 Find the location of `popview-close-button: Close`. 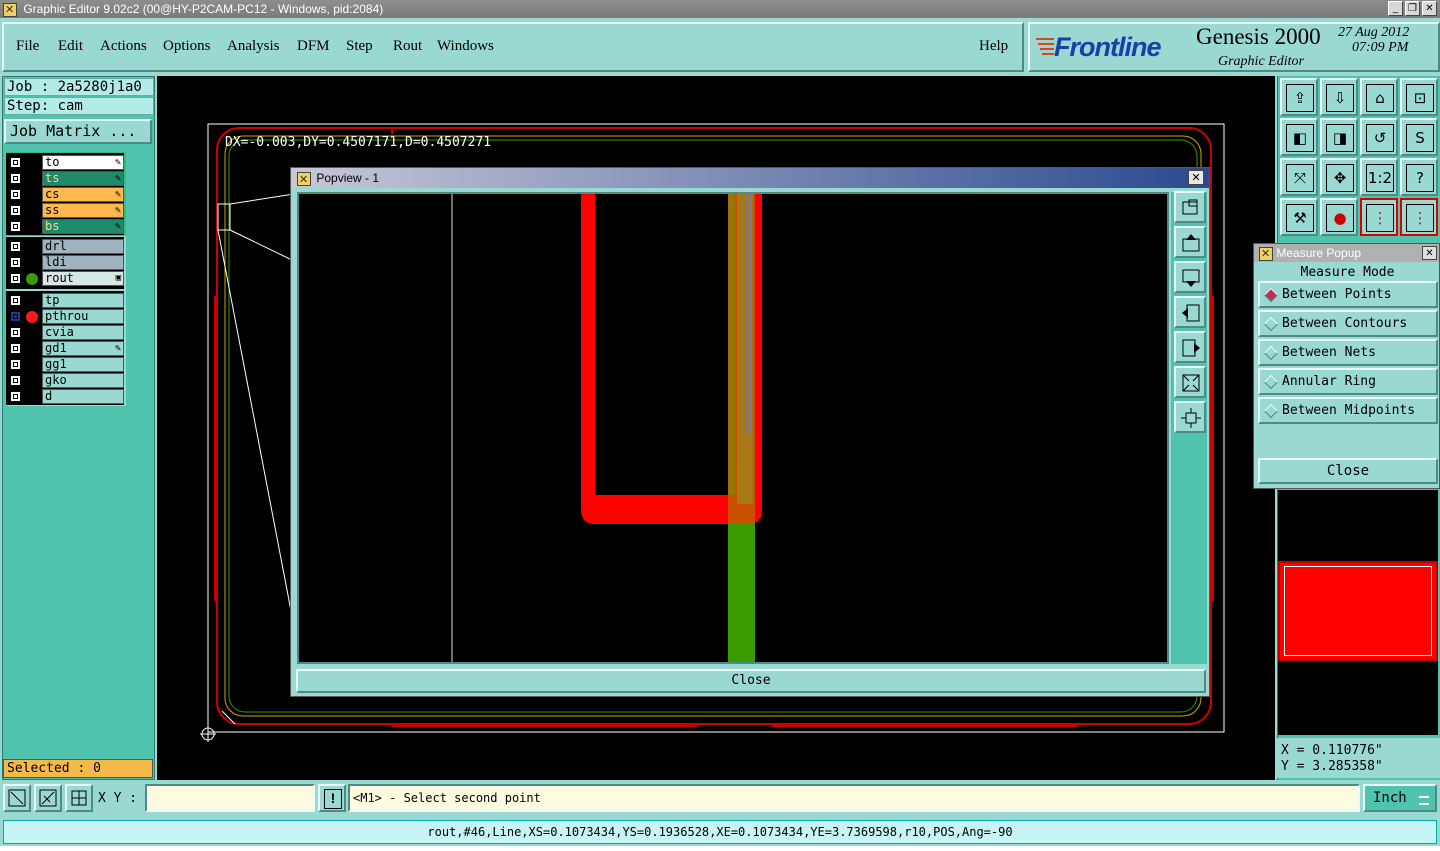

popview-close-button: Close is located at coordinates (751, 681).